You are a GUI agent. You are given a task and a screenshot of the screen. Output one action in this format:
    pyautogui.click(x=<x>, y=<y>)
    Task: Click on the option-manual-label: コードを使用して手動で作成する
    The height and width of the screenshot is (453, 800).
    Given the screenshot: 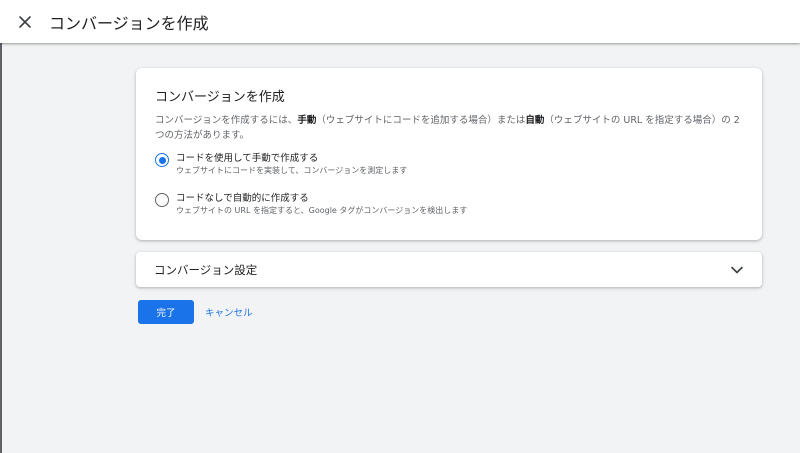 What is the action you would take?
    pyautogui.click(x=247, y=158)
    